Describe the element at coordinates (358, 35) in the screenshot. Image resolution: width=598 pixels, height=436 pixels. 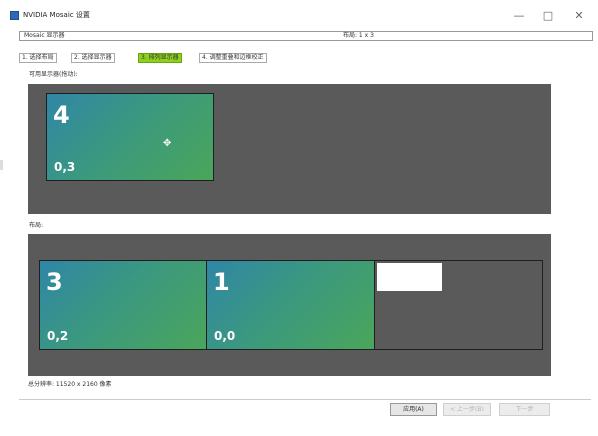
I see `layout-summary: 布局: 1 x 3` at that location.